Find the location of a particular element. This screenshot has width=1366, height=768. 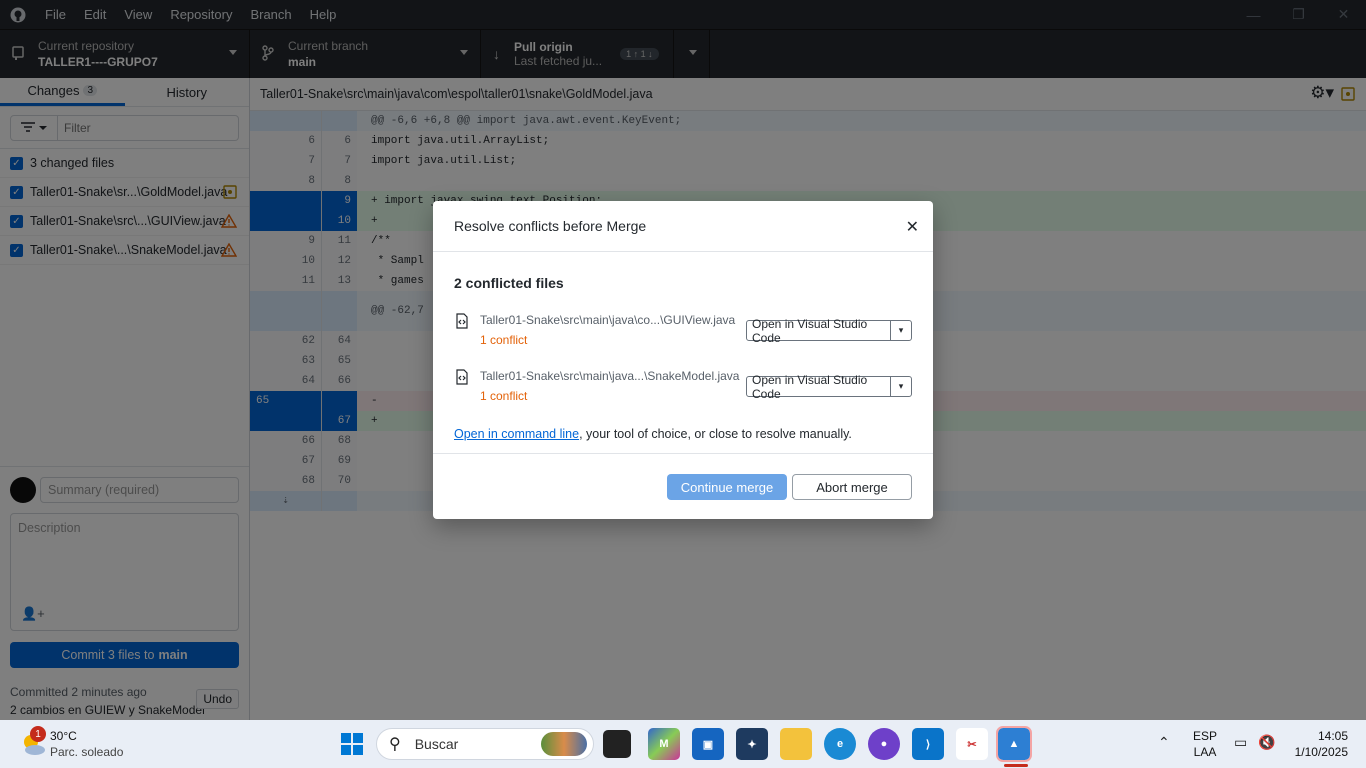

notification-badge: 1 is located at coordinates (38, 734).